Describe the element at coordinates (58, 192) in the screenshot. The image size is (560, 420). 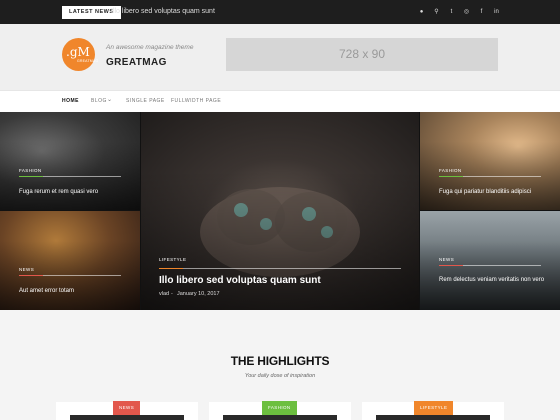
I see `post-title: Fuga rerum et rem quasi vero` at that location.